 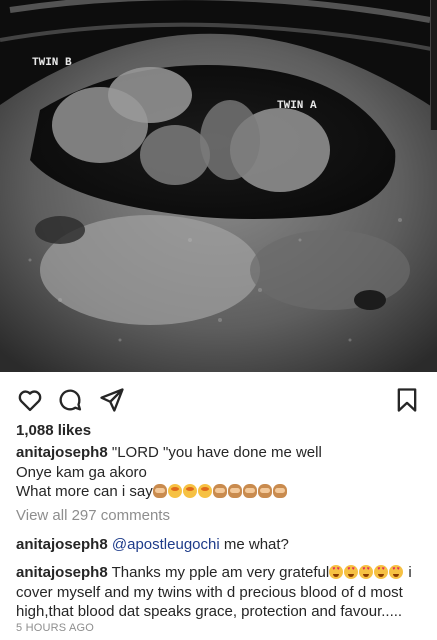 What do you see at coordinates (407, 400) in the screenshot?
I see `bookmark-icon` at bounding box center [407, 400].